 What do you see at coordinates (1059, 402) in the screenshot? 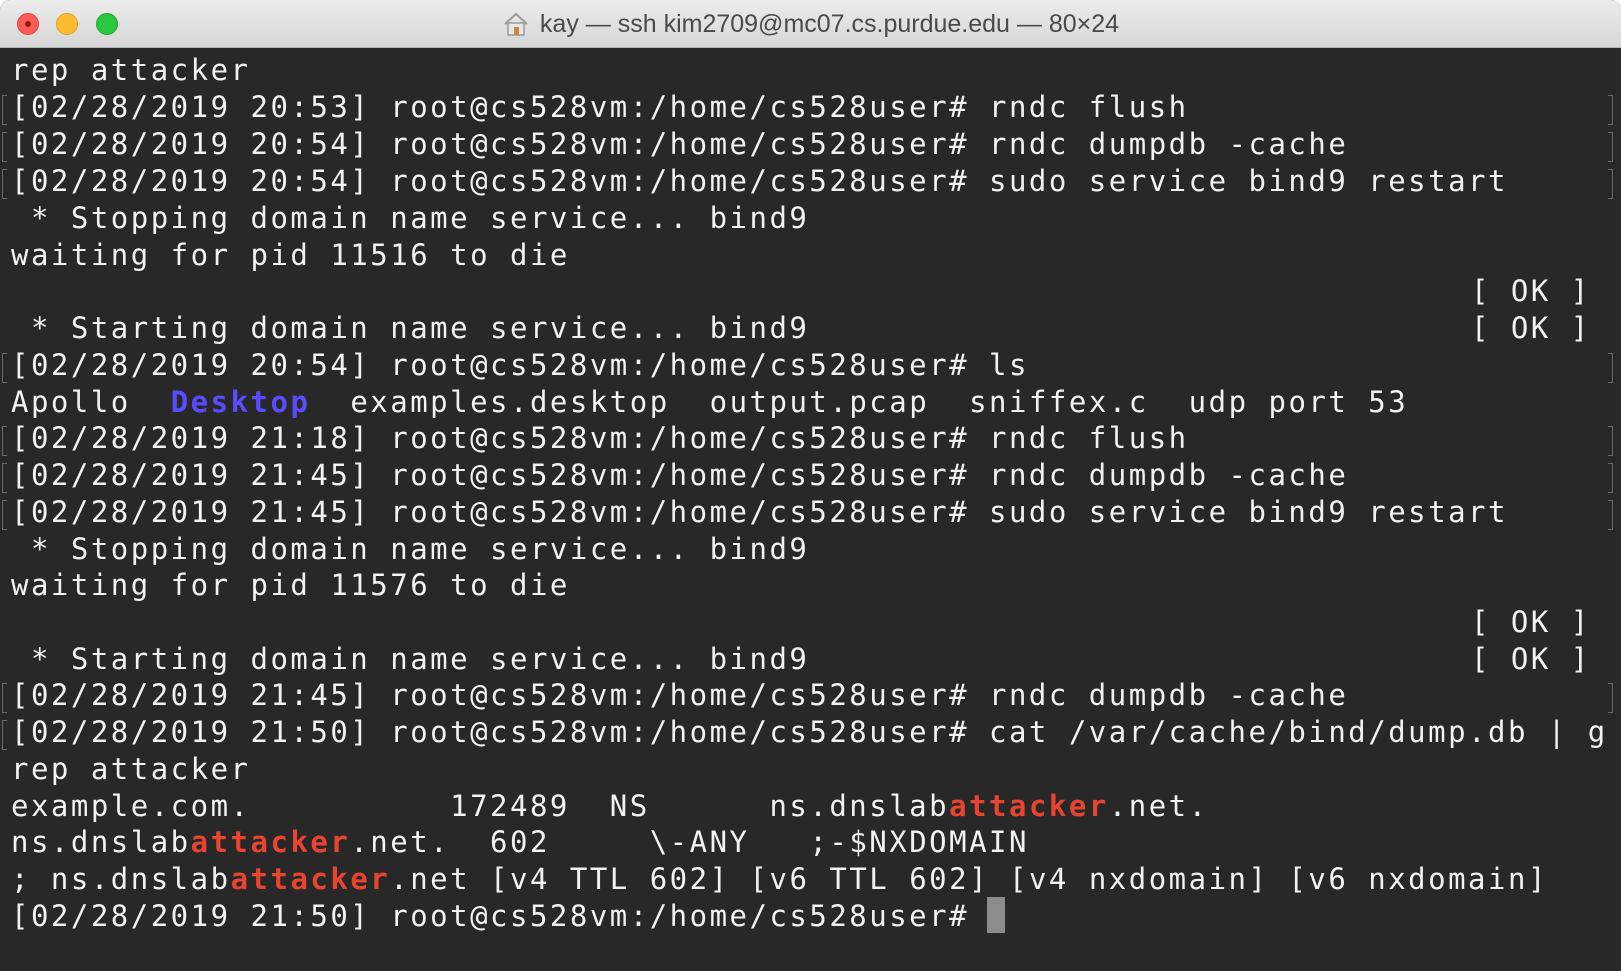
I see `ls-entry: sniffex.c` at bounding box center [1059, 402].